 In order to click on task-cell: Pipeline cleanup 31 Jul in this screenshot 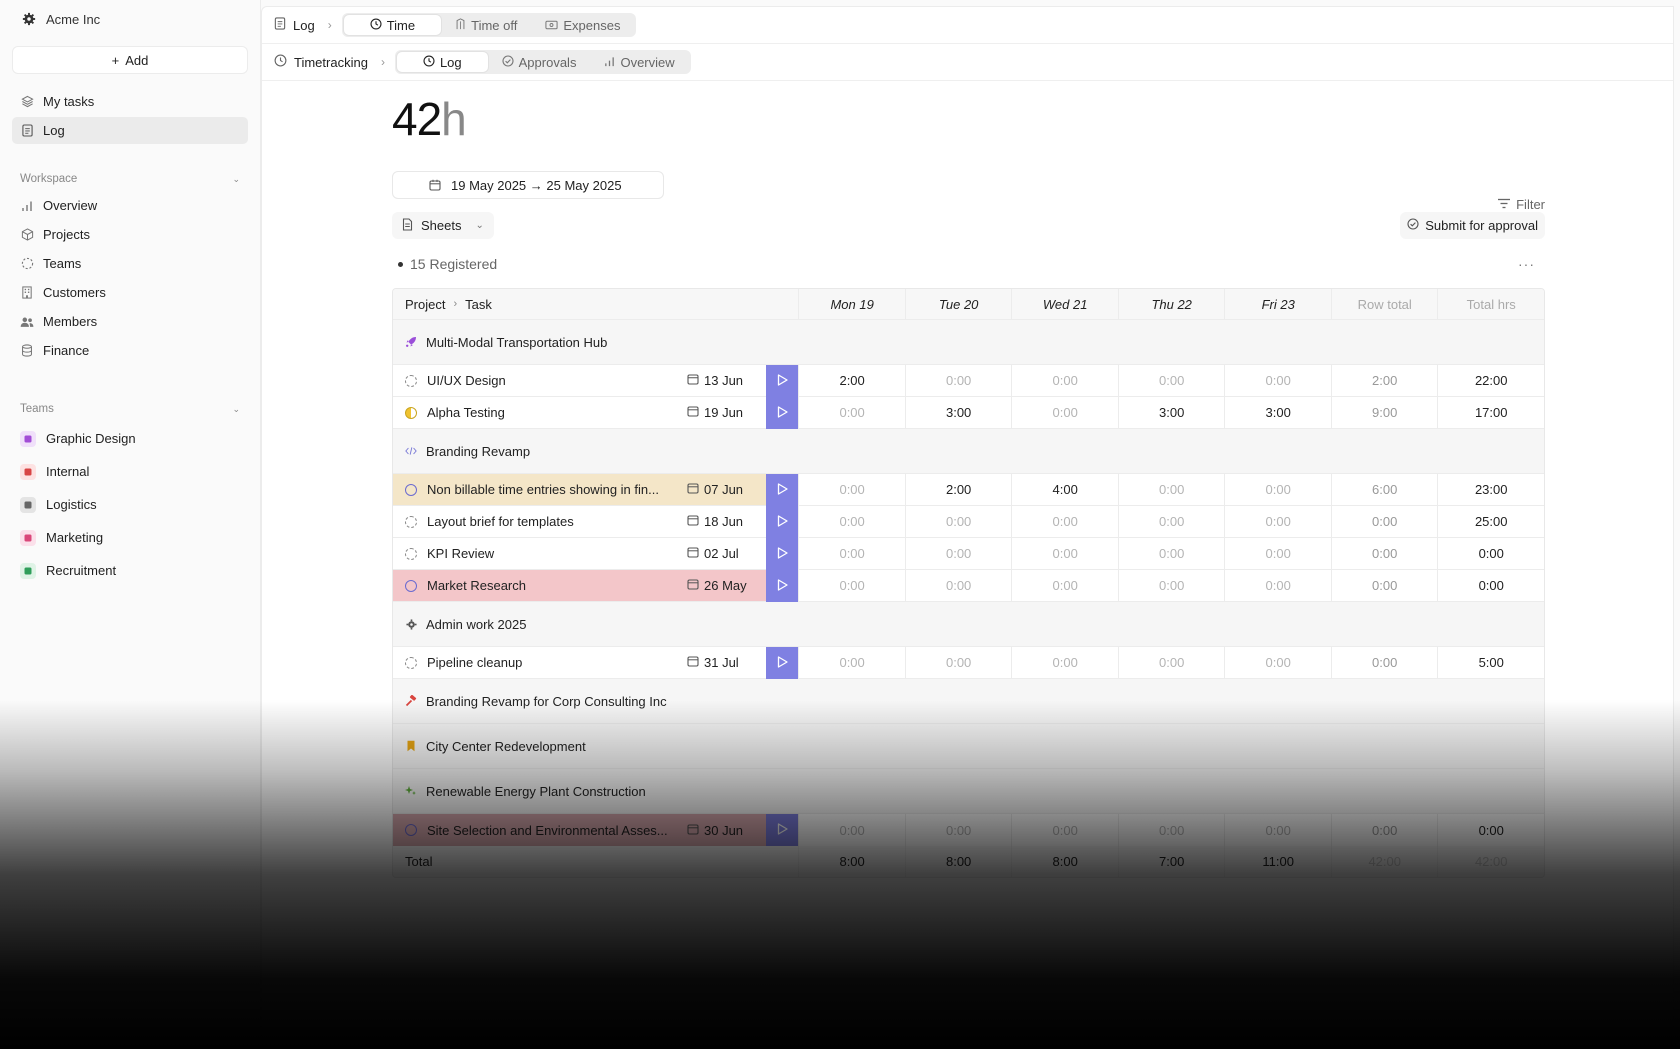, I will do `click(579, 662)`.